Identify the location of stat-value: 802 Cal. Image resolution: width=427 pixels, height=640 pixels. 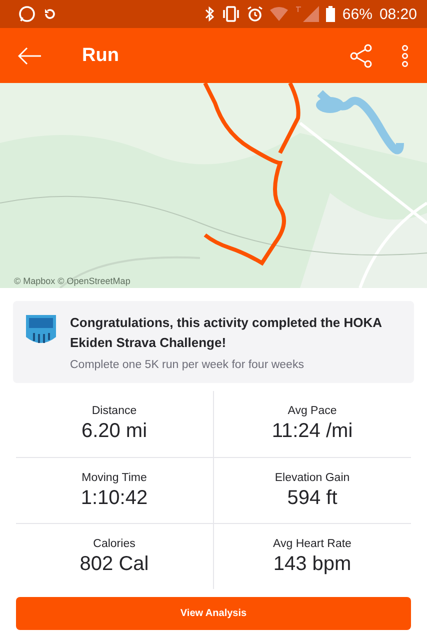
(114, 564).